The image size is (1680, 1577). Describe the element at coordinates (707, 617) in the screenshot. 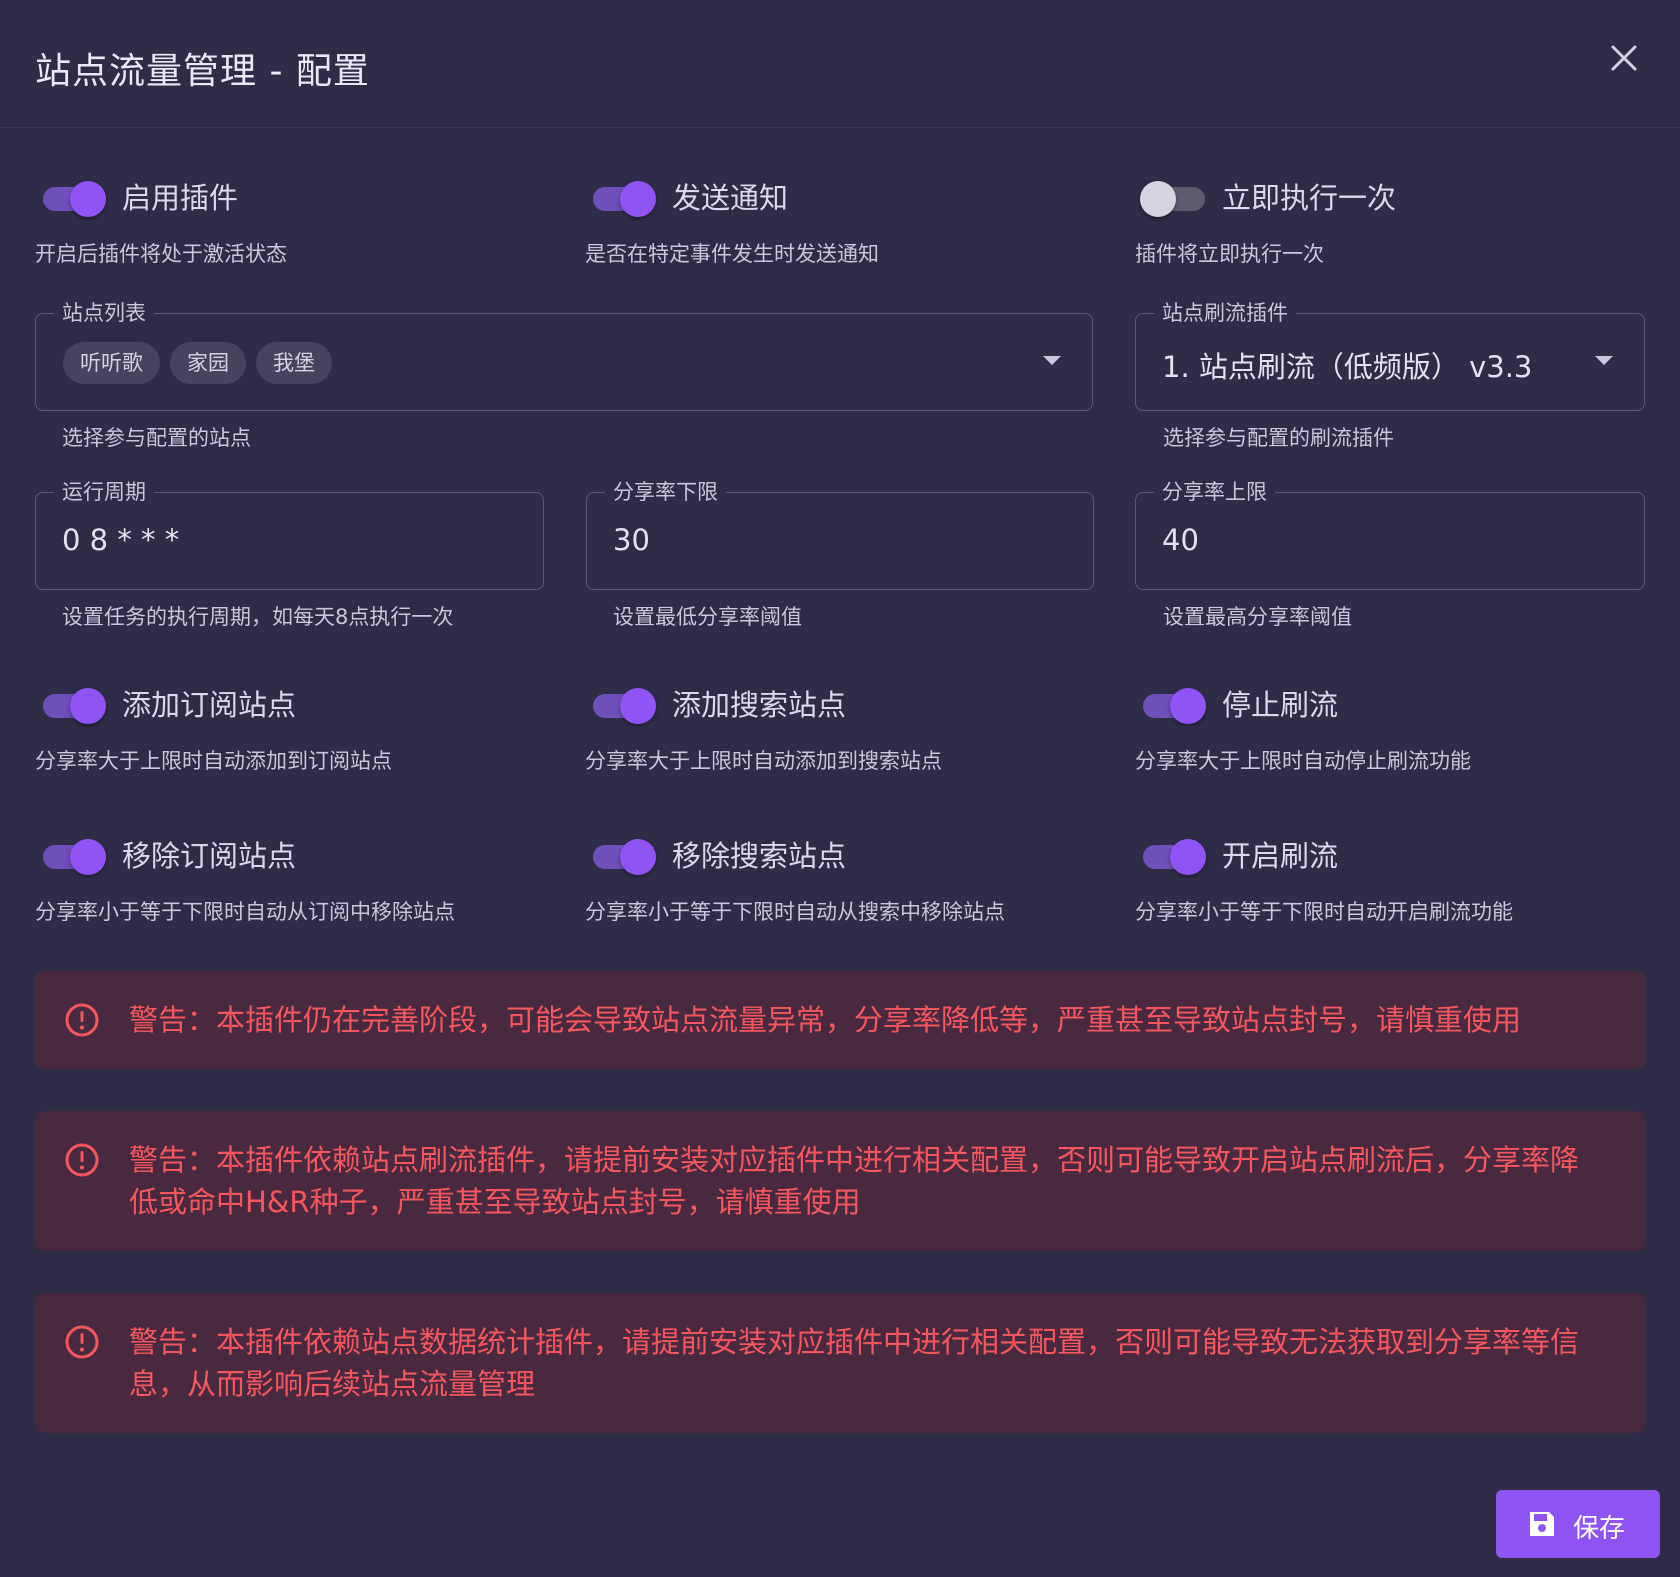

I see `ratio-low-hint: 设置最低分享率阈值` at that location.